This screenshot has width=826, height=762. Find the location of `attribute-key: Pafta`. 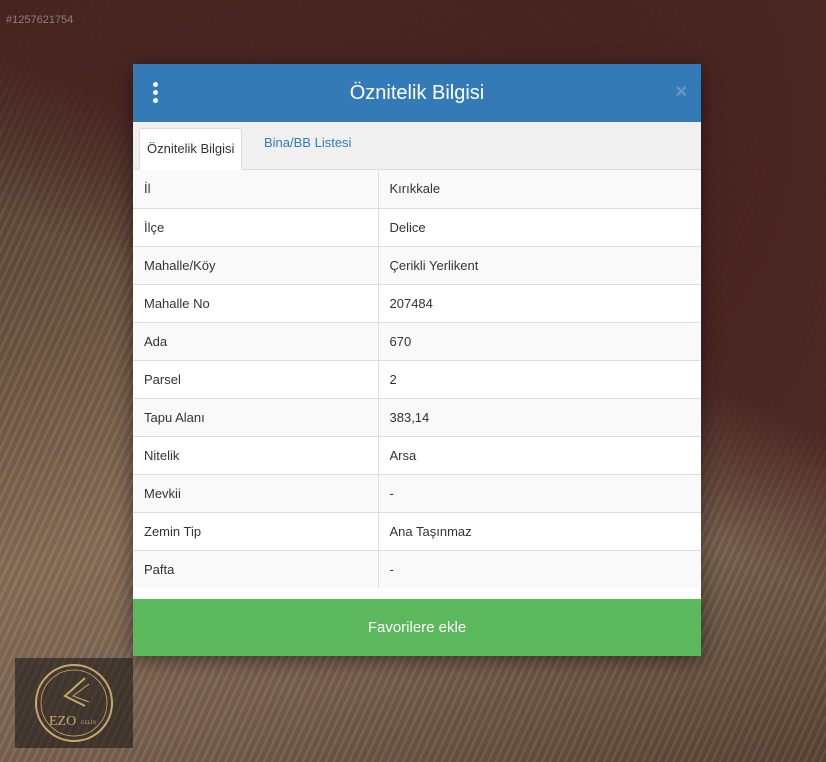

attribute-key: Pafta is located at coordinates (256, 569).